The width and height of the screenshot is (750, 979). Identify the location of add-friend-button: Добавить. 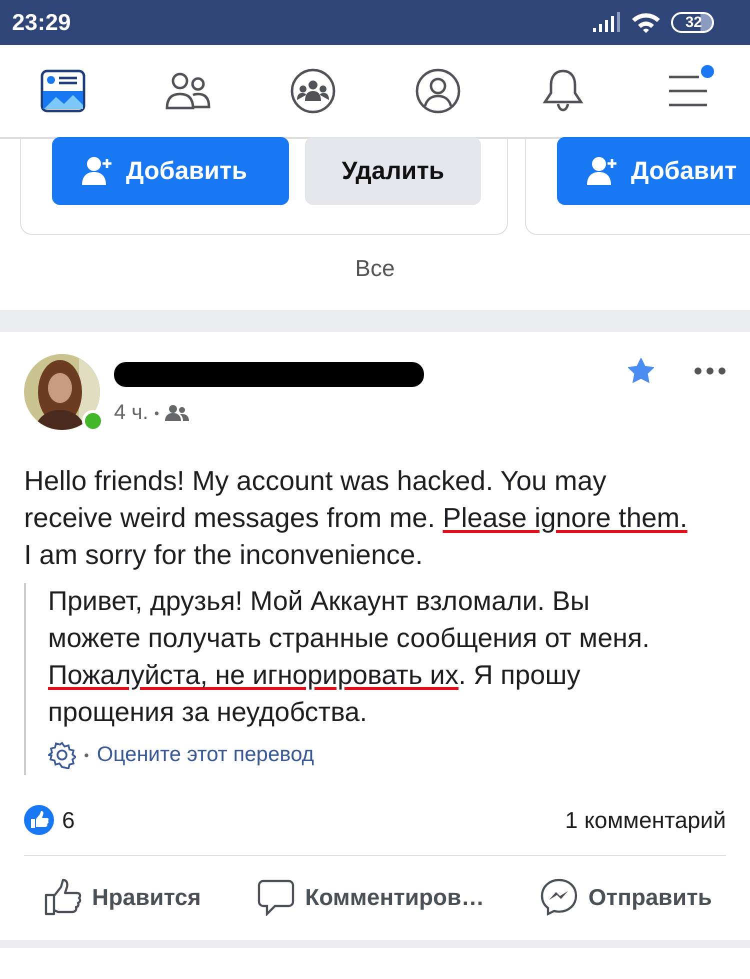
(170, 171).